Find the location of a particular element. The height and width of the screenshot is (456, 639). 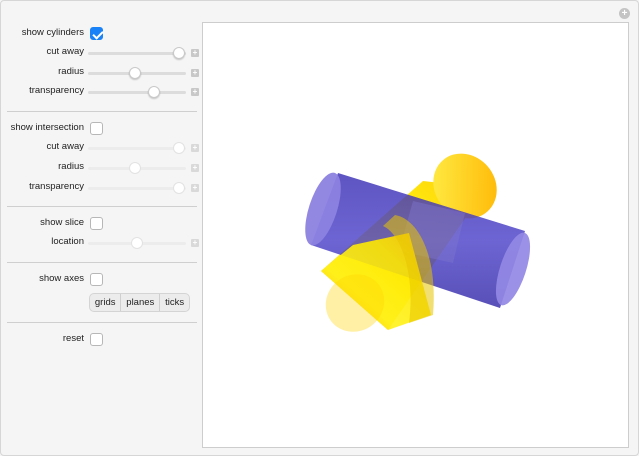

show-slice-row: show slice is located at coordinates (101, 224).